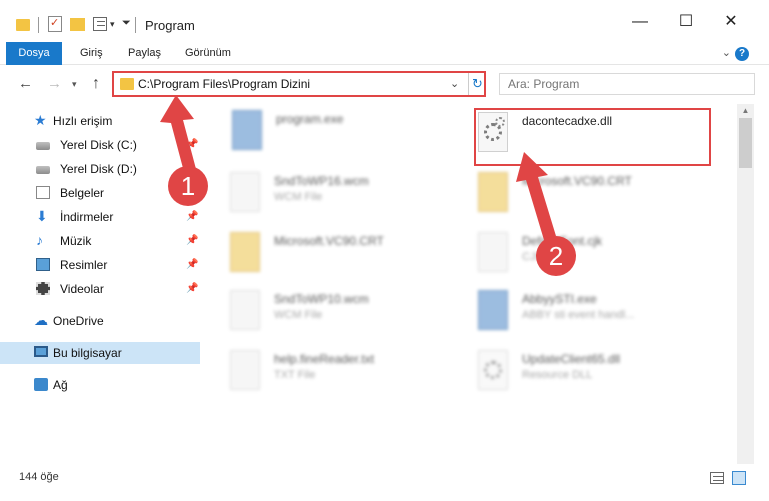  I want to click on close-icon: ✕, so click(731, 22).